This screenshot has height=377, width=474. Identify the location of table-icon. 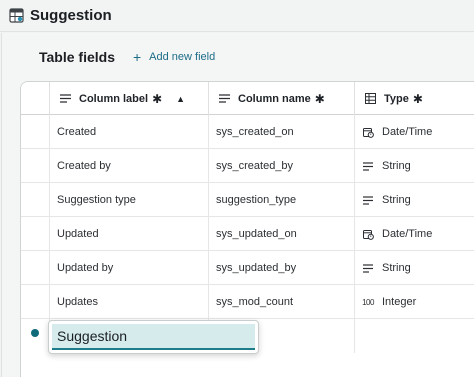
(16, 15).